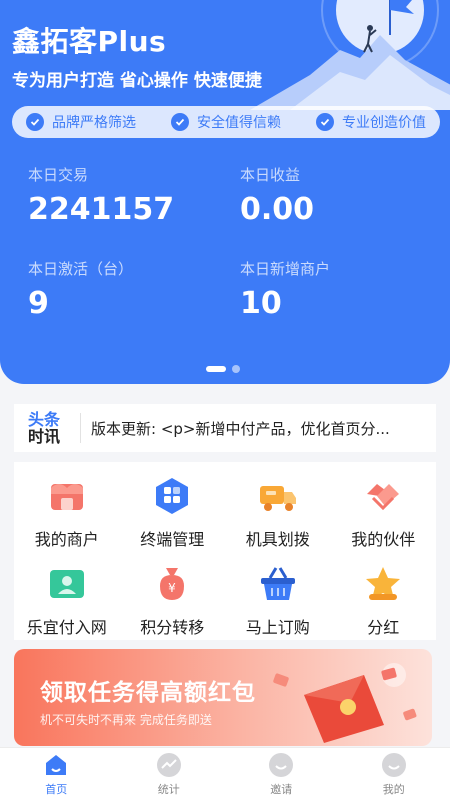 This screenshot has width=450, height=800. I want to click on profile-icon, so click(393, 764).